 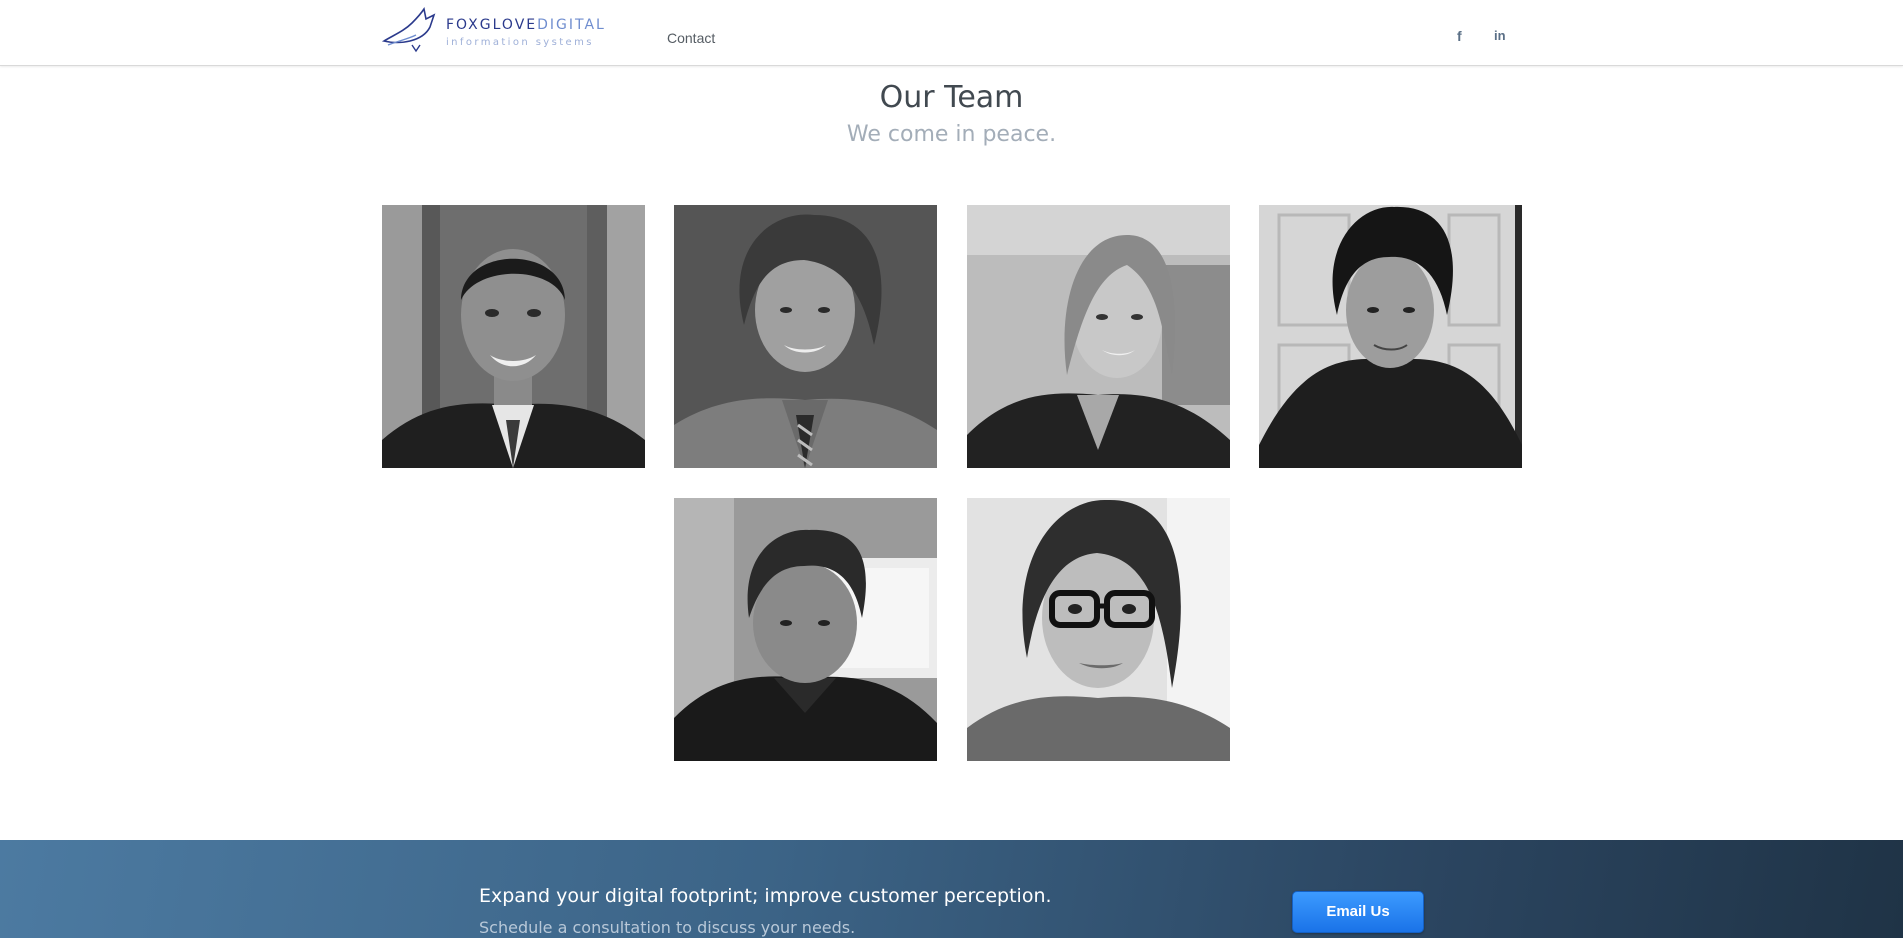 What do you see at coordinates (409, 29) in the screenshot?
I see `fox-logo-icon` at bounding box center [409, 29].